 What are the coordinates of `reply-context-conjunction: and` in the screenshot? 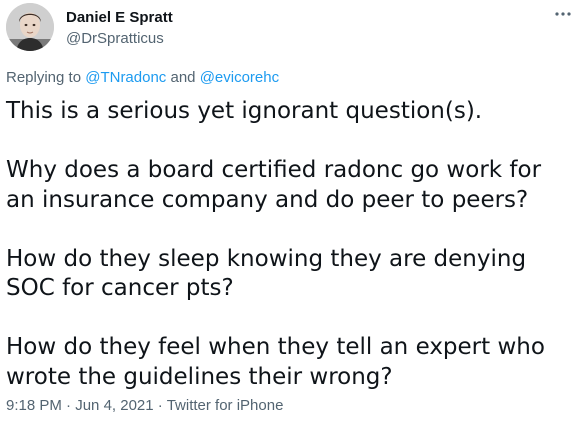 It's located at (183, 77).